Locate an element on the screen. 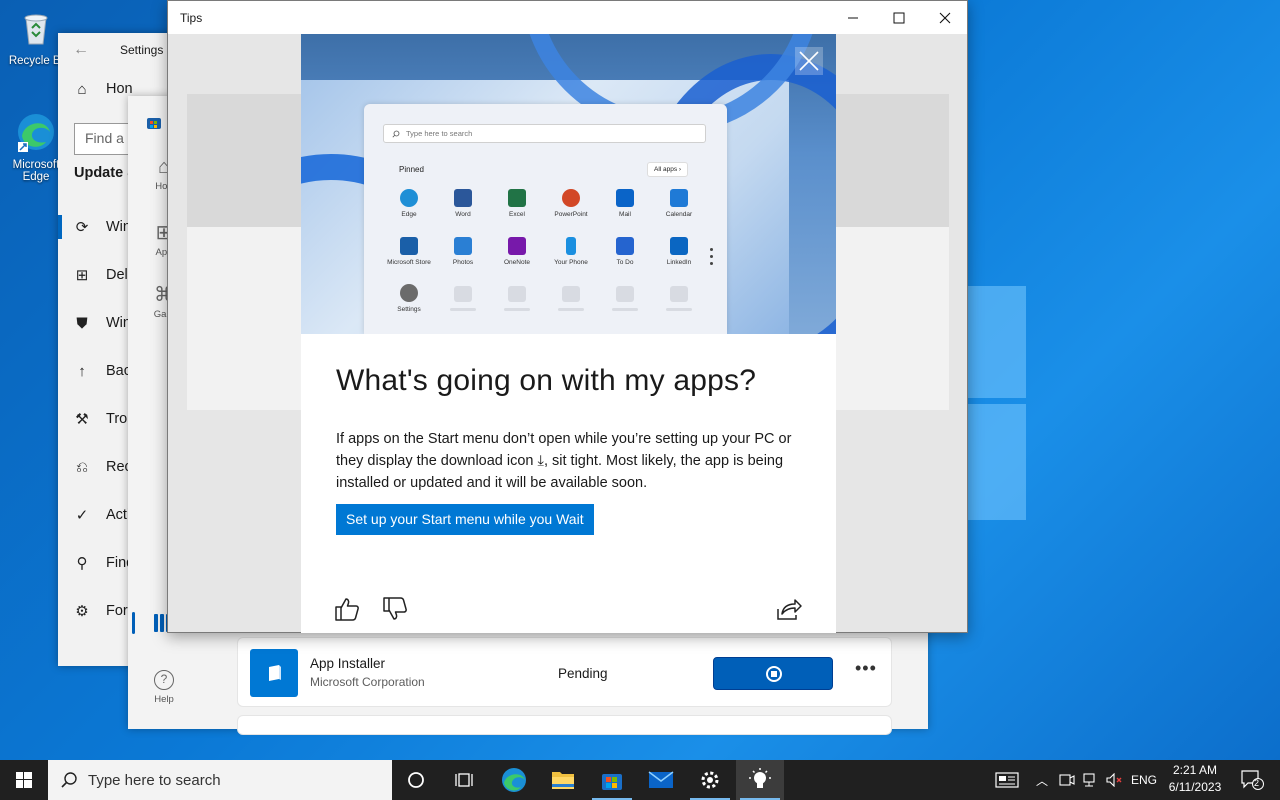 The height and width of the screenshot is (800, 1280). volume-button is located at coordinates (1115, 780).